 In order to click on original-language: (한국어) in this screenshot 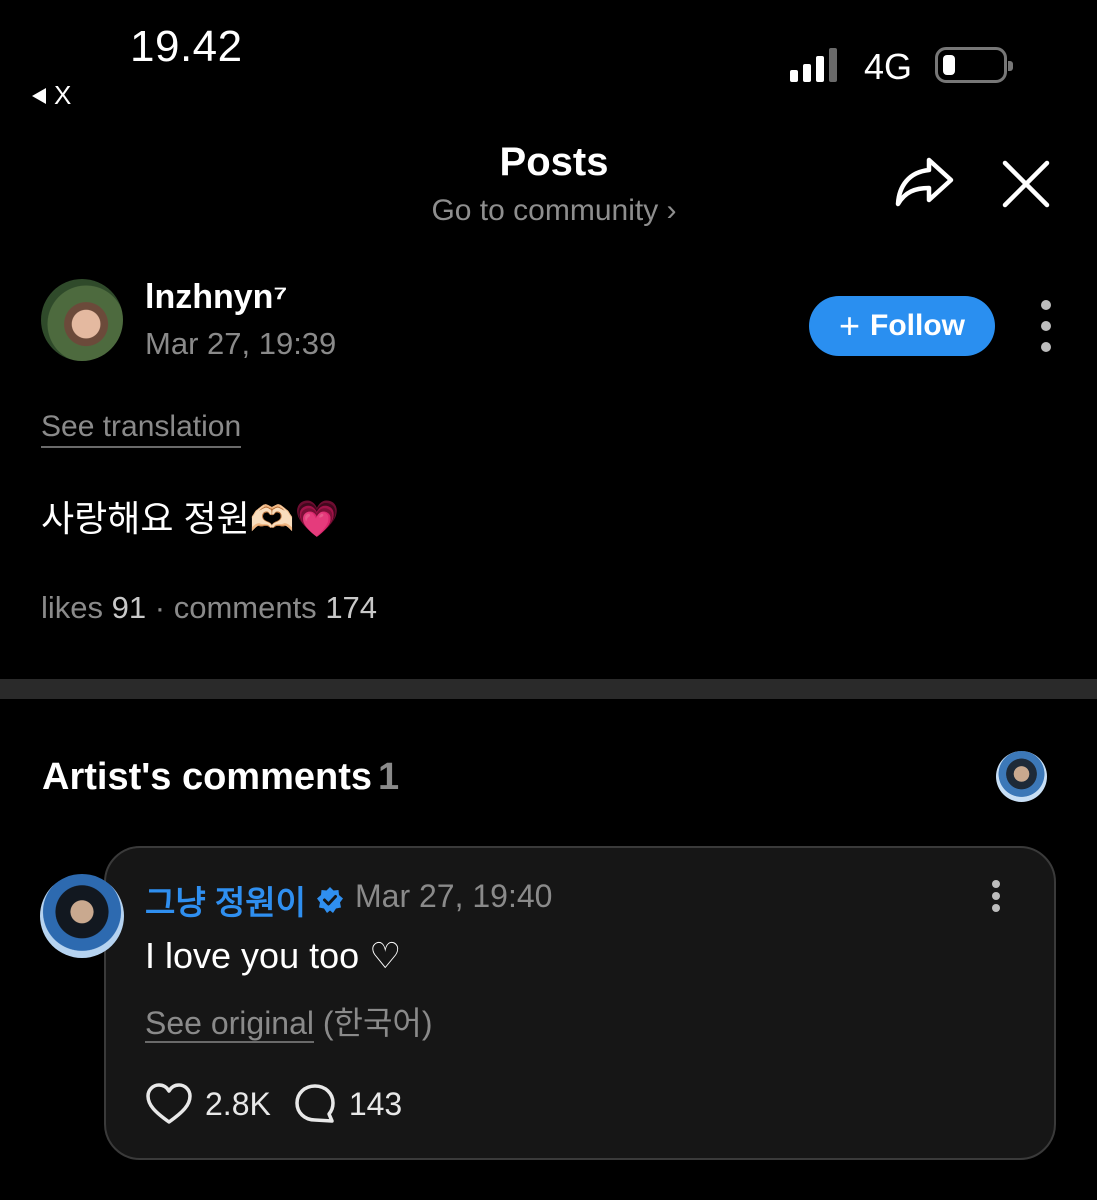, I will do `click(377, 1023)`.